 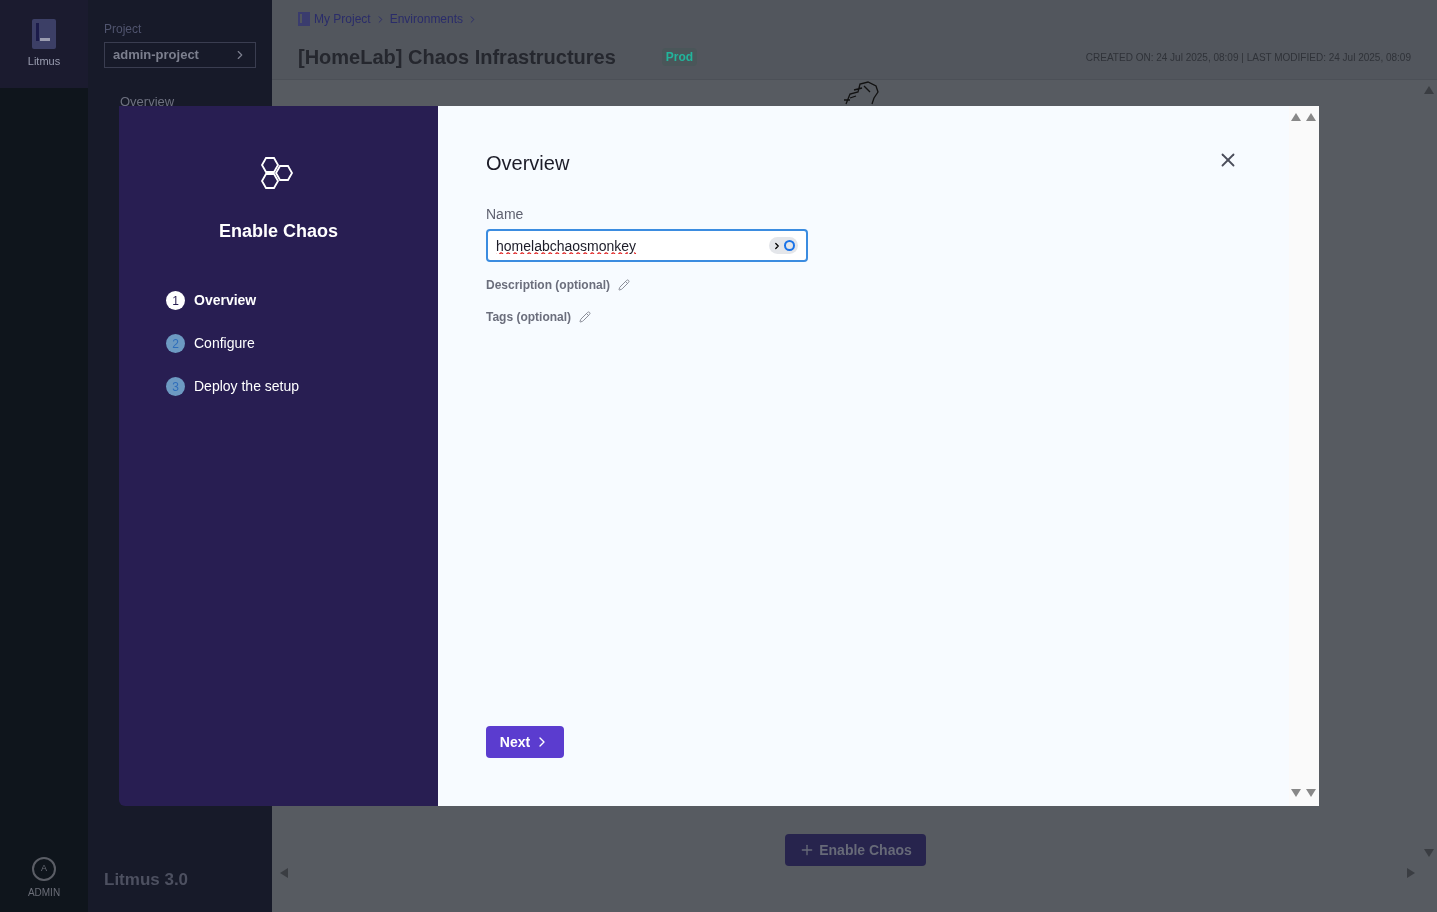 What do you see at coordinates (304, 19) in the screenshot?
I see `book-icon` at bounding box center [304, 19].